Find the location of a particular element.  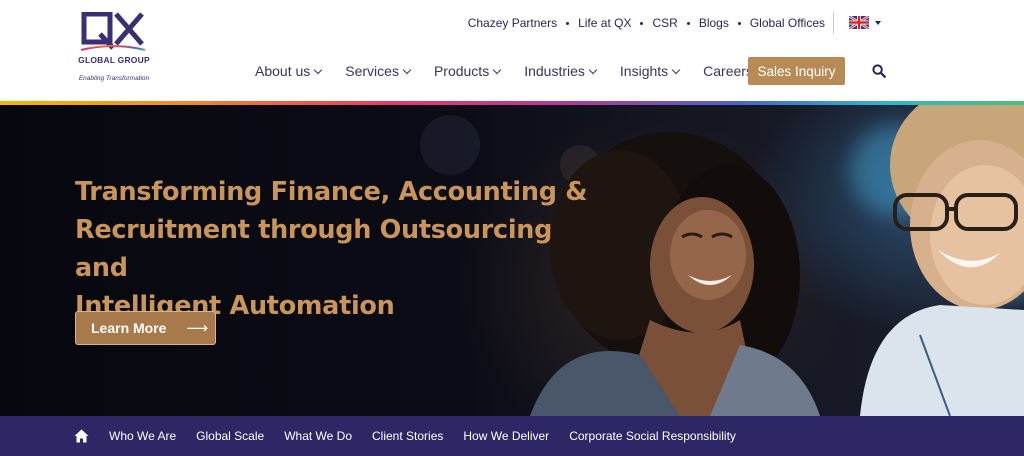

nav-label: Products is located at coordinates (461, 71).